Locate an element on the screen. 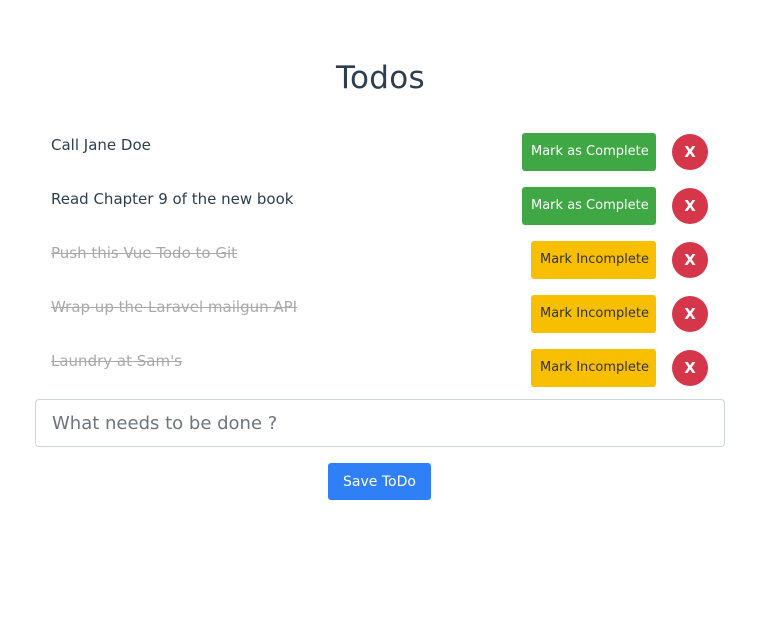  new-todo-input is located at coordinates (380, 423).